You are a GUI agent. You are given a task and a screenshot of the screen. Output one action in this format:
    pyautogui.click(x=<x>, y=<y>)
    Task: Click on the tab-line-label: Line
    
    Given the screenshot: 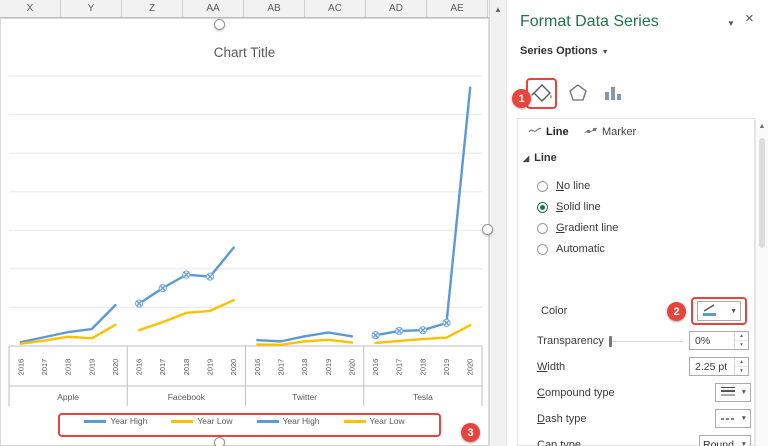 What is the action you would take?
    pyautogui.click(x=557, y=132)
    